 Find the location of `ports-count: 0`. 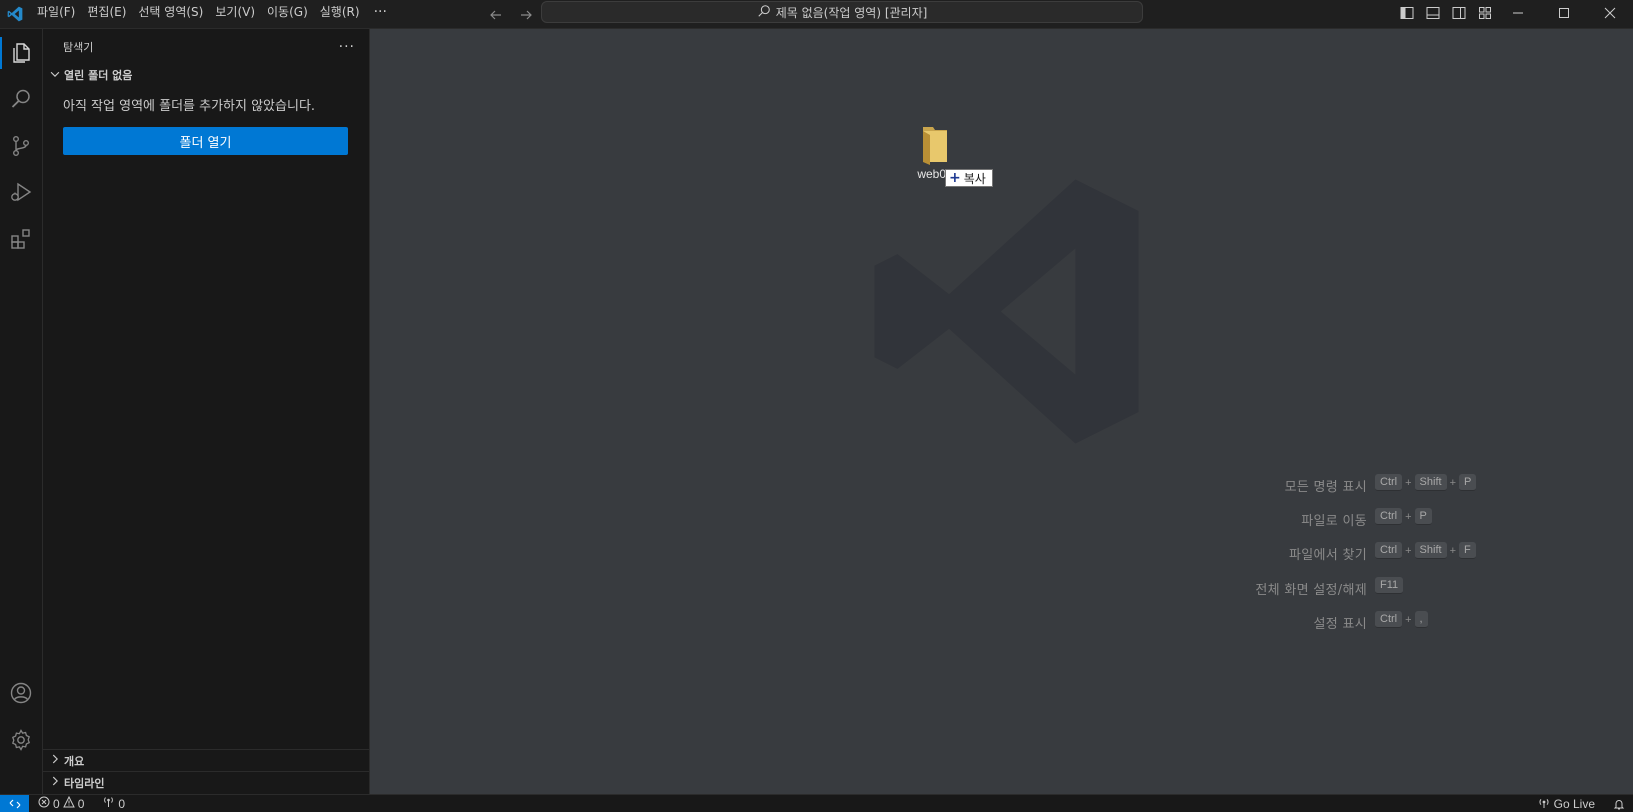

ports-count: 0 is located at coordinates (122, 803).